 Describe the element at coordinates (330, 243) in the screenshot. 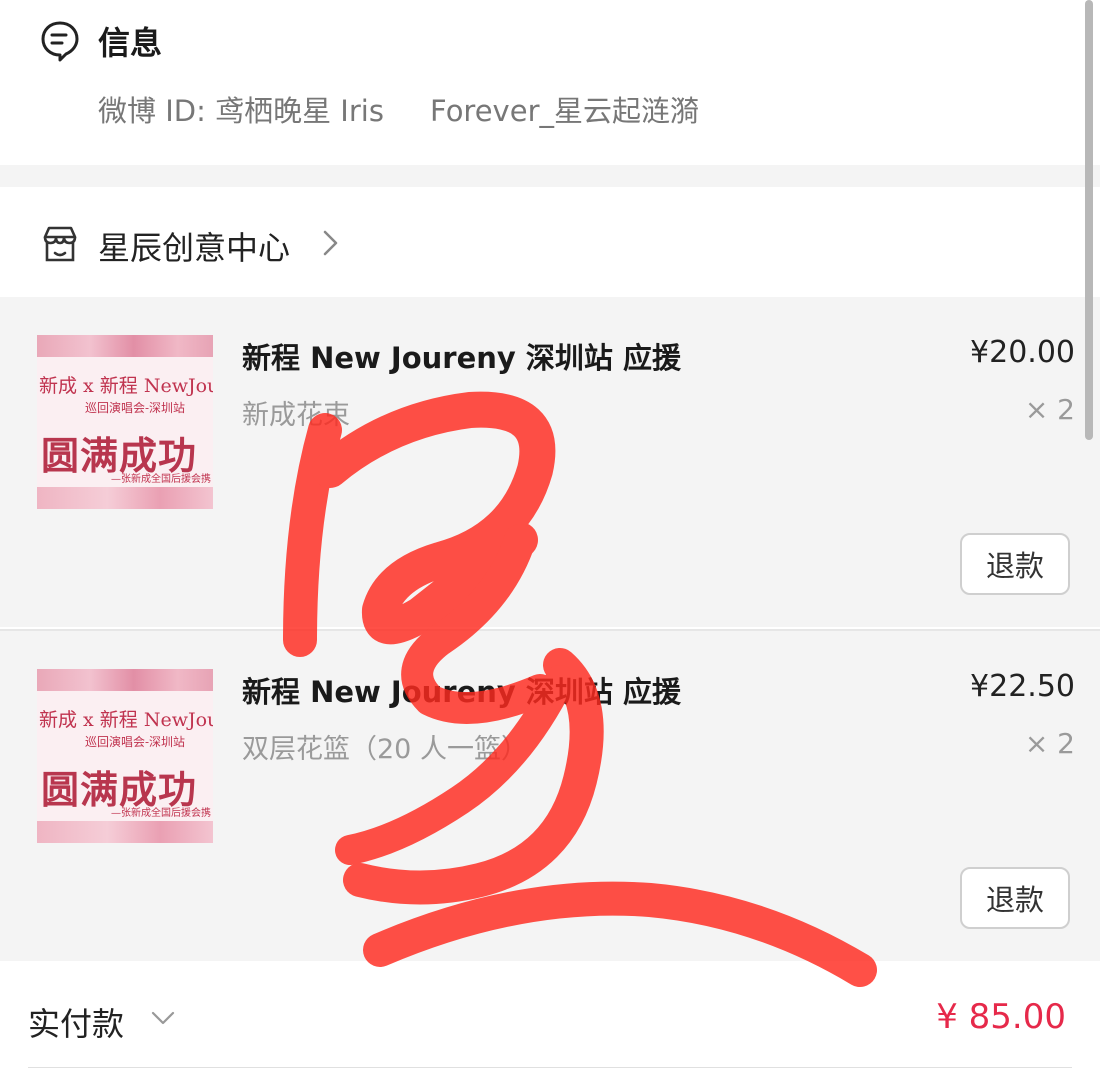

I see `chevron-right-icon` at that location.